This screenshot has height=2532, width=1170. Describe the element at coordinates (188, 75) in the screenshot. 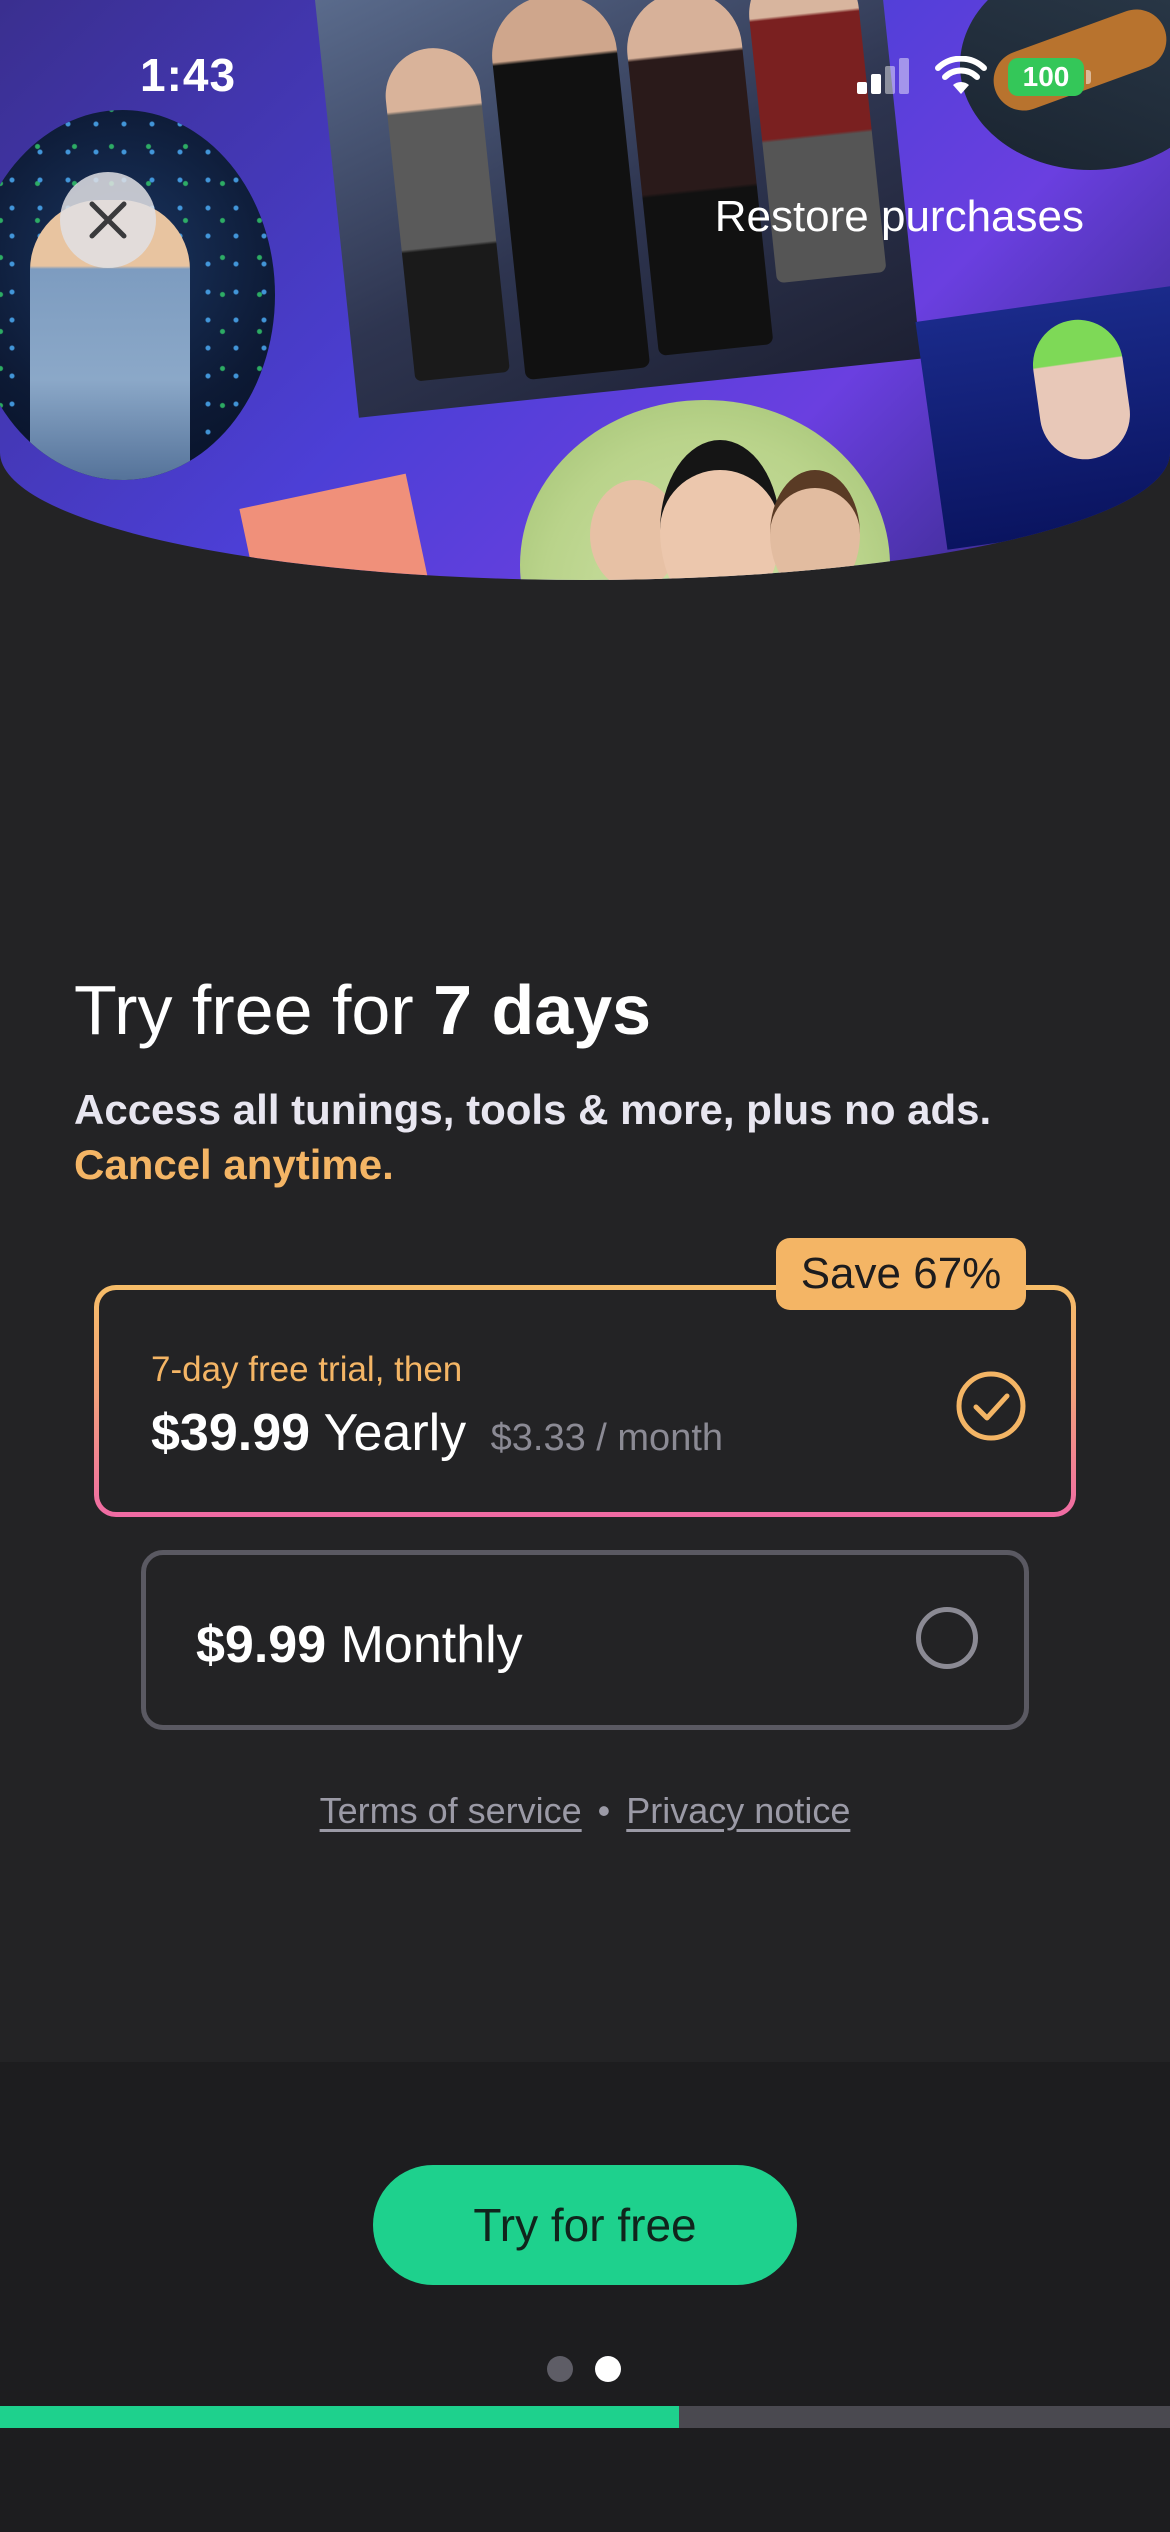

I see `status-time: 1:43` at that location.